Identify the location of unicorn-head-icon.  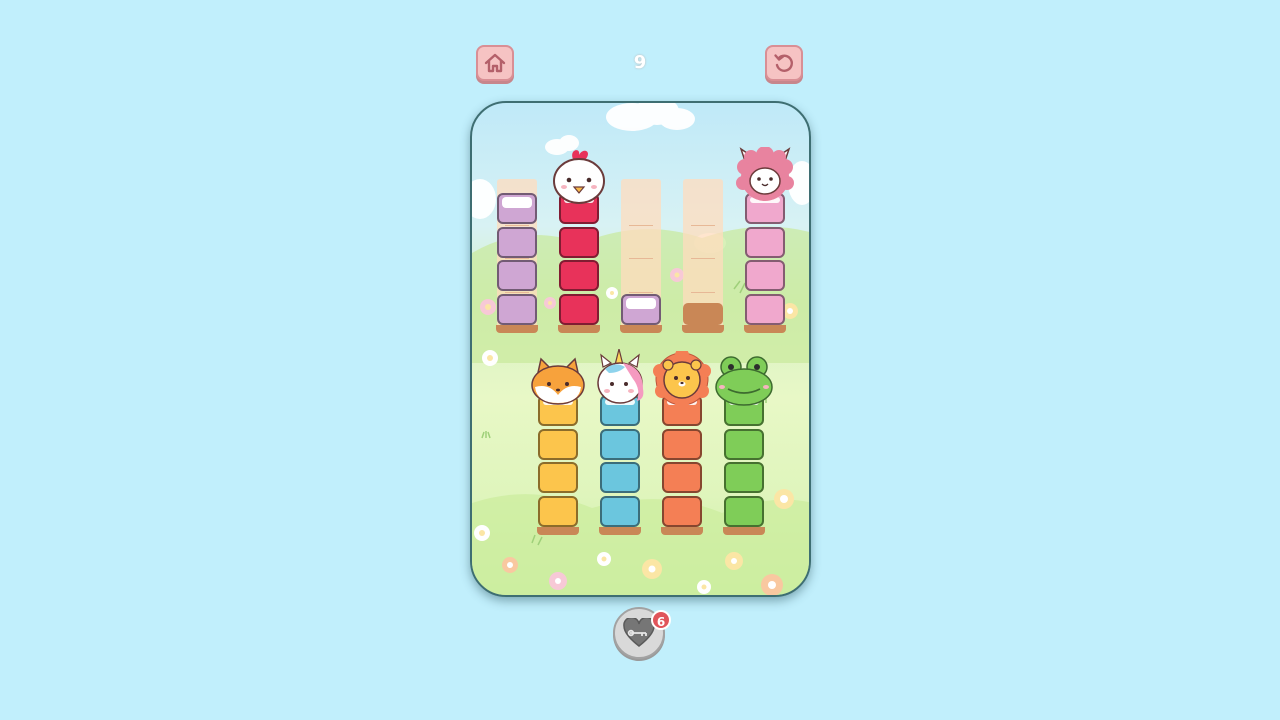
(620, 379).